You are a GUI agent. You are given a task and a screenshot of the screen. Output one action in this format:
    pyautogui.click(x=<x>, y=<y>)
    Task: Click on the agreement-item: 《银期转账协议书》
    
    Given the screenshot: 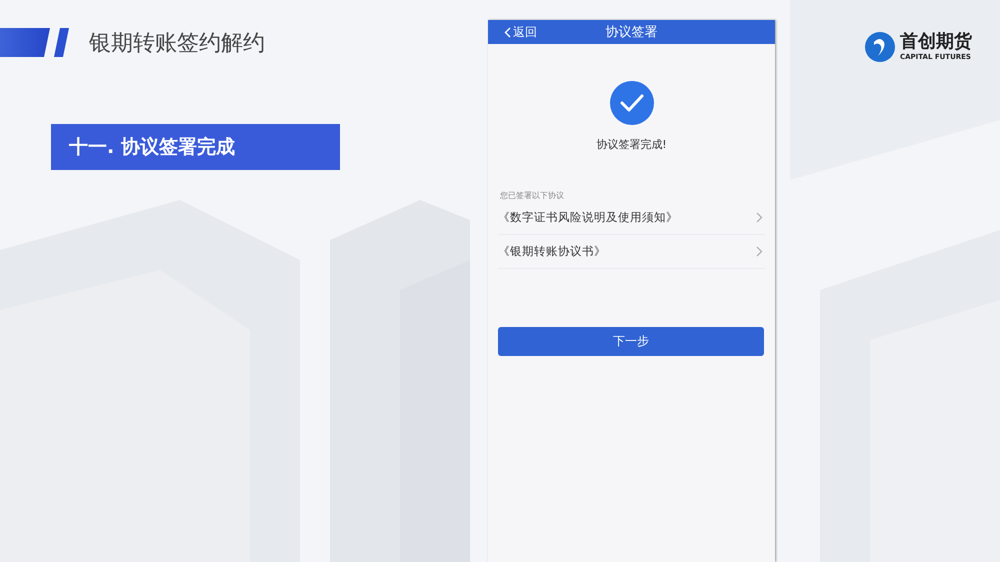 What is the action you would take?
    pyautogui.click(x=631, y=252)
    